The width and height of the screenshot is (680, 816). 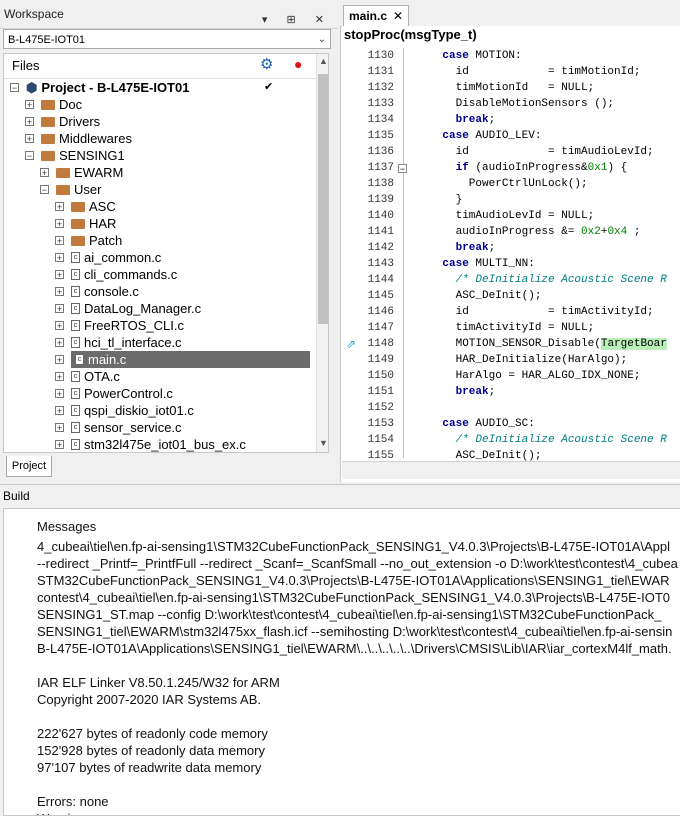 I want to click on tree-item-content: HAR, so click(x=93, y=223).